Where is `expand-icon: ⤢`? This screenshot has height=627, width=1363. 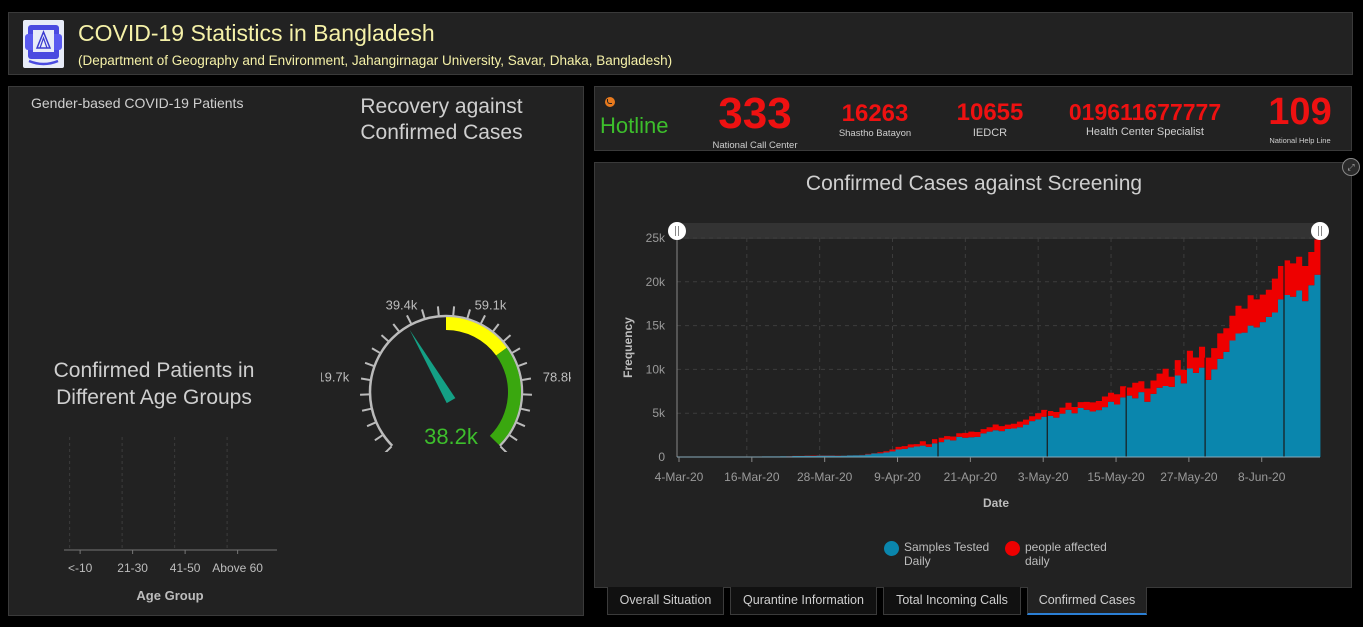
expand-icon: ⤢ is located at coordinates (1351, 167).